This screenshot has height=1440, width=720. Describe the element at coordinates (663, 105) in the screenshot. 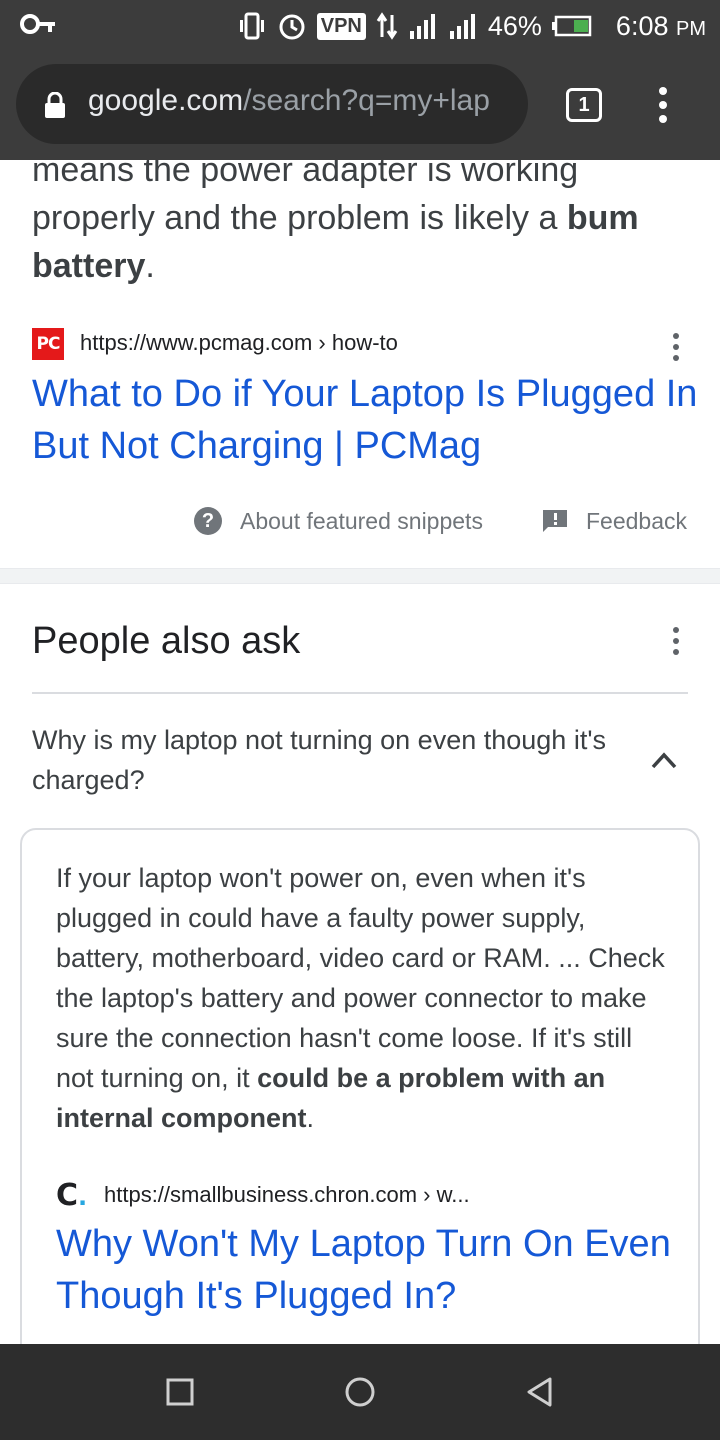

I see `overflow-menu-icon` at that location.